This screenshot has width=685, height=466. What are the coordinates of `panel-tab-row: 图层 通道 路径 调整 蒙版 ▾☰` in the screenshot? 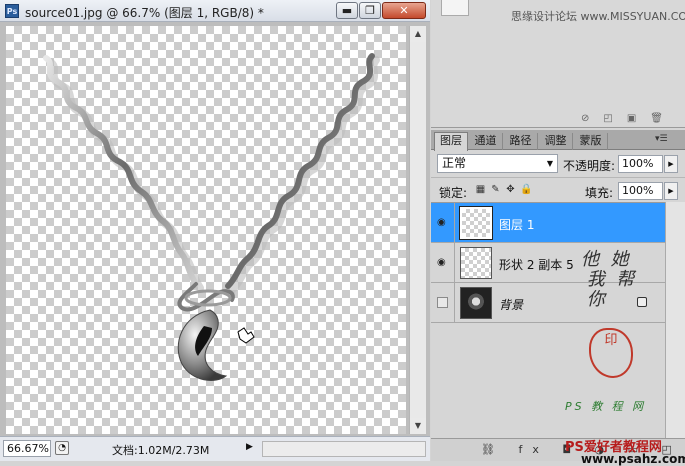 It's located at (558, 140).